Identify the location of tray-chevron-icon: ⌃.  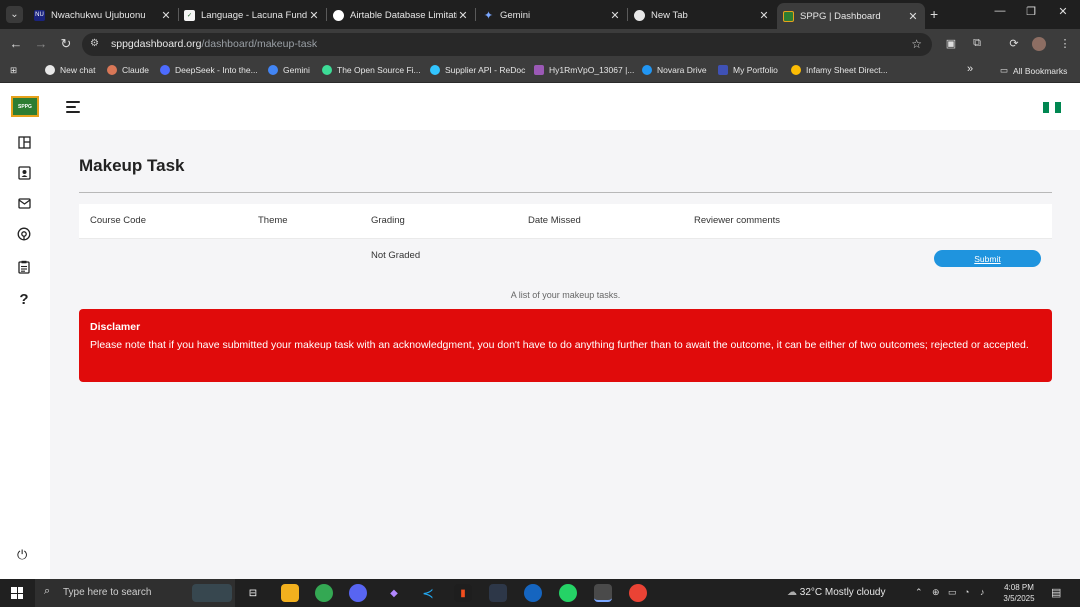
(919, 592).